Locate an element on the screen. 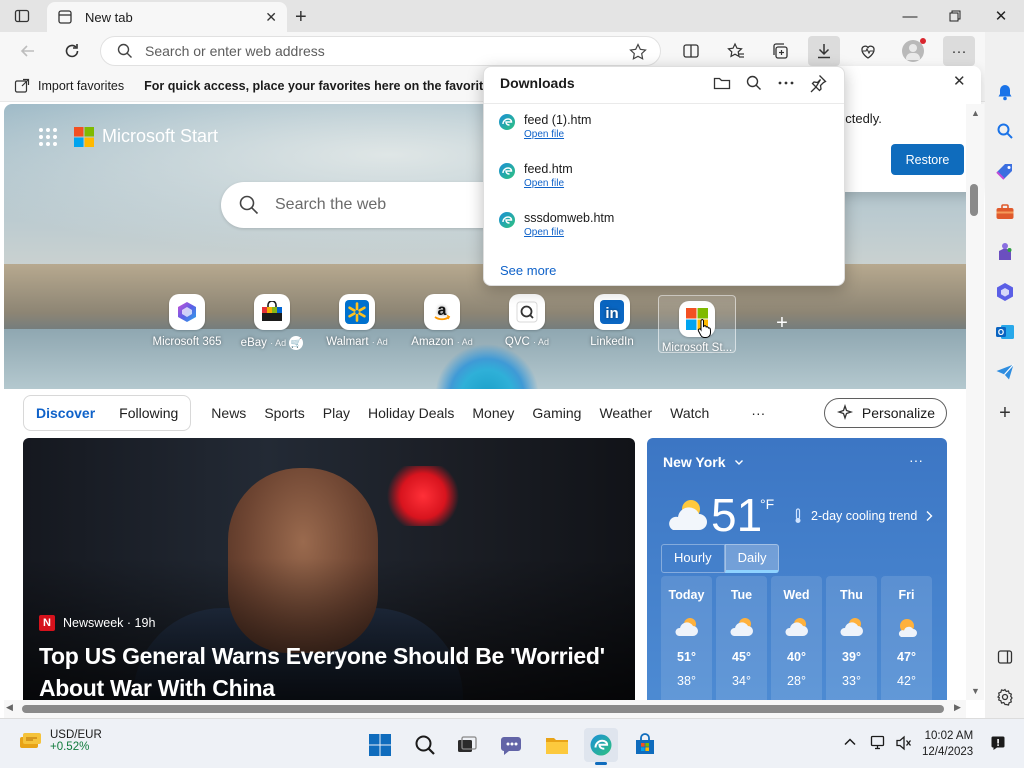 The height and width of the screenshot is (768, 1024). back-arrow-icon is located at coordinates (28, 51).